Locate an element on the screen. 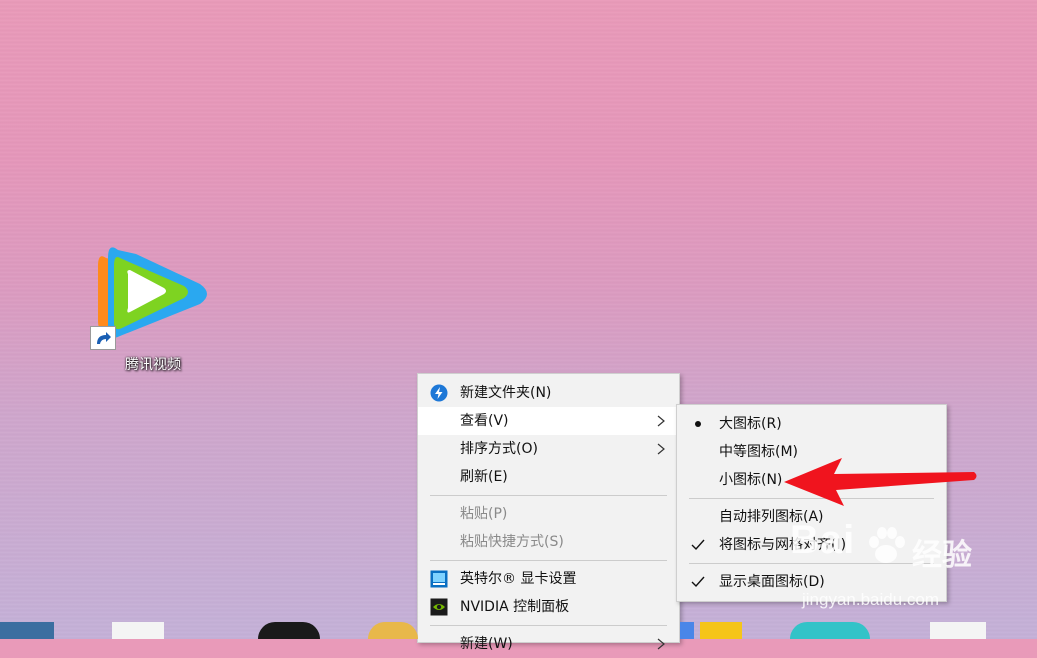 This screenshot has width=1037, height=658. intel-graphics-icon is located at coordinates (439, 579).